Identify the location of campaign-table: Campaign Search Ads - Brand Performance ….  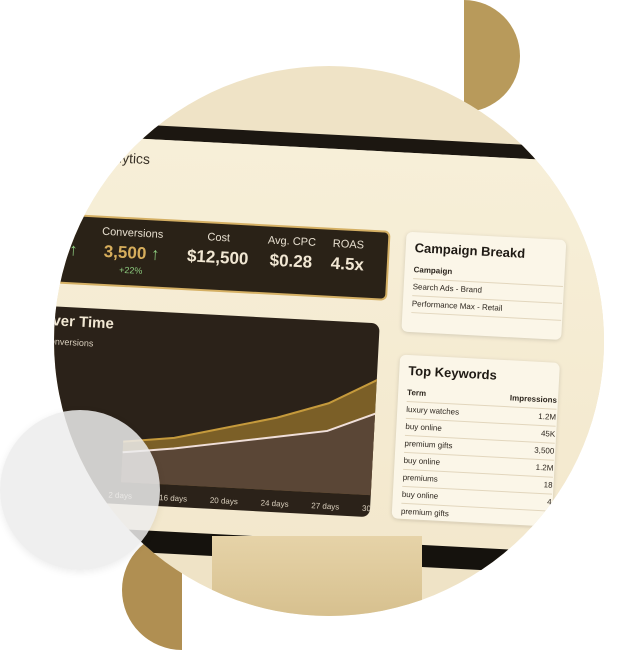
(487, 291).